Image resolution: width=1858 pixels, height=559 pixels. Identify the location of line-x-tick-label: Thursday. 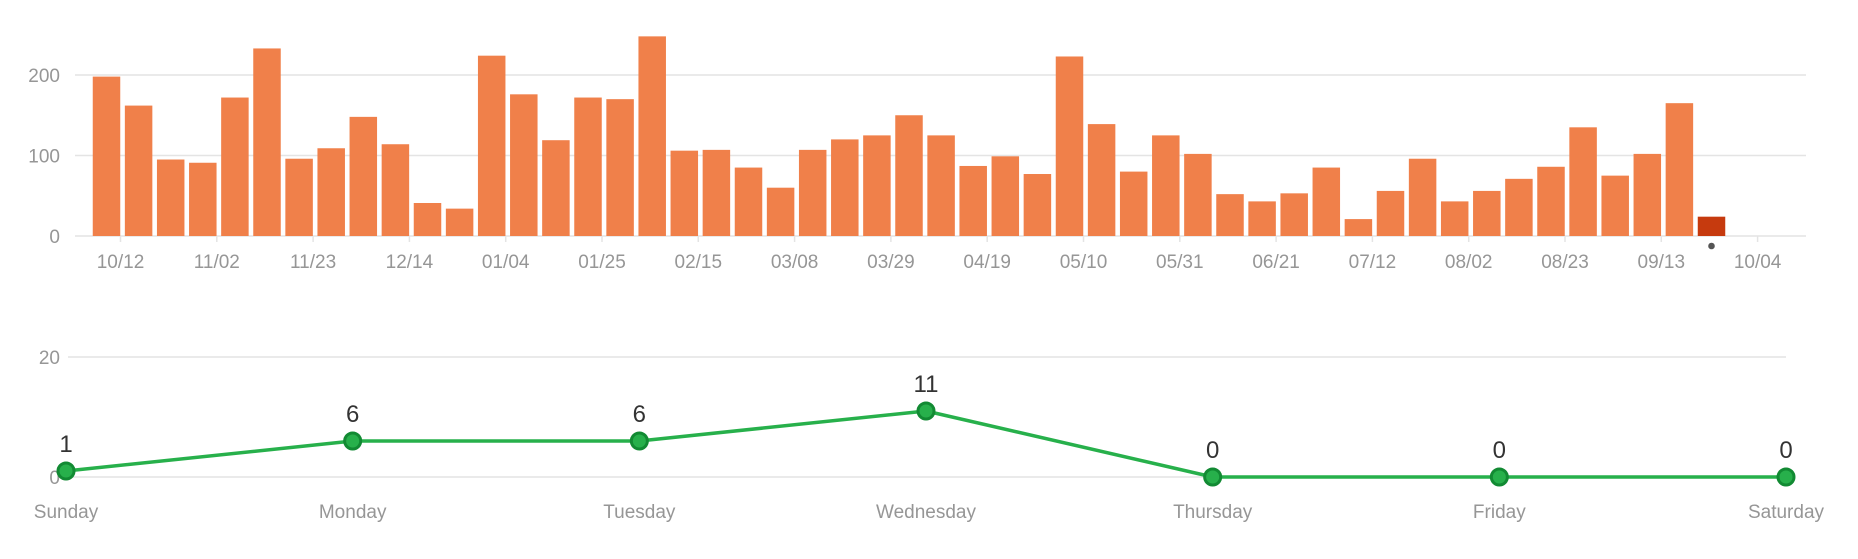
(1213, 512).